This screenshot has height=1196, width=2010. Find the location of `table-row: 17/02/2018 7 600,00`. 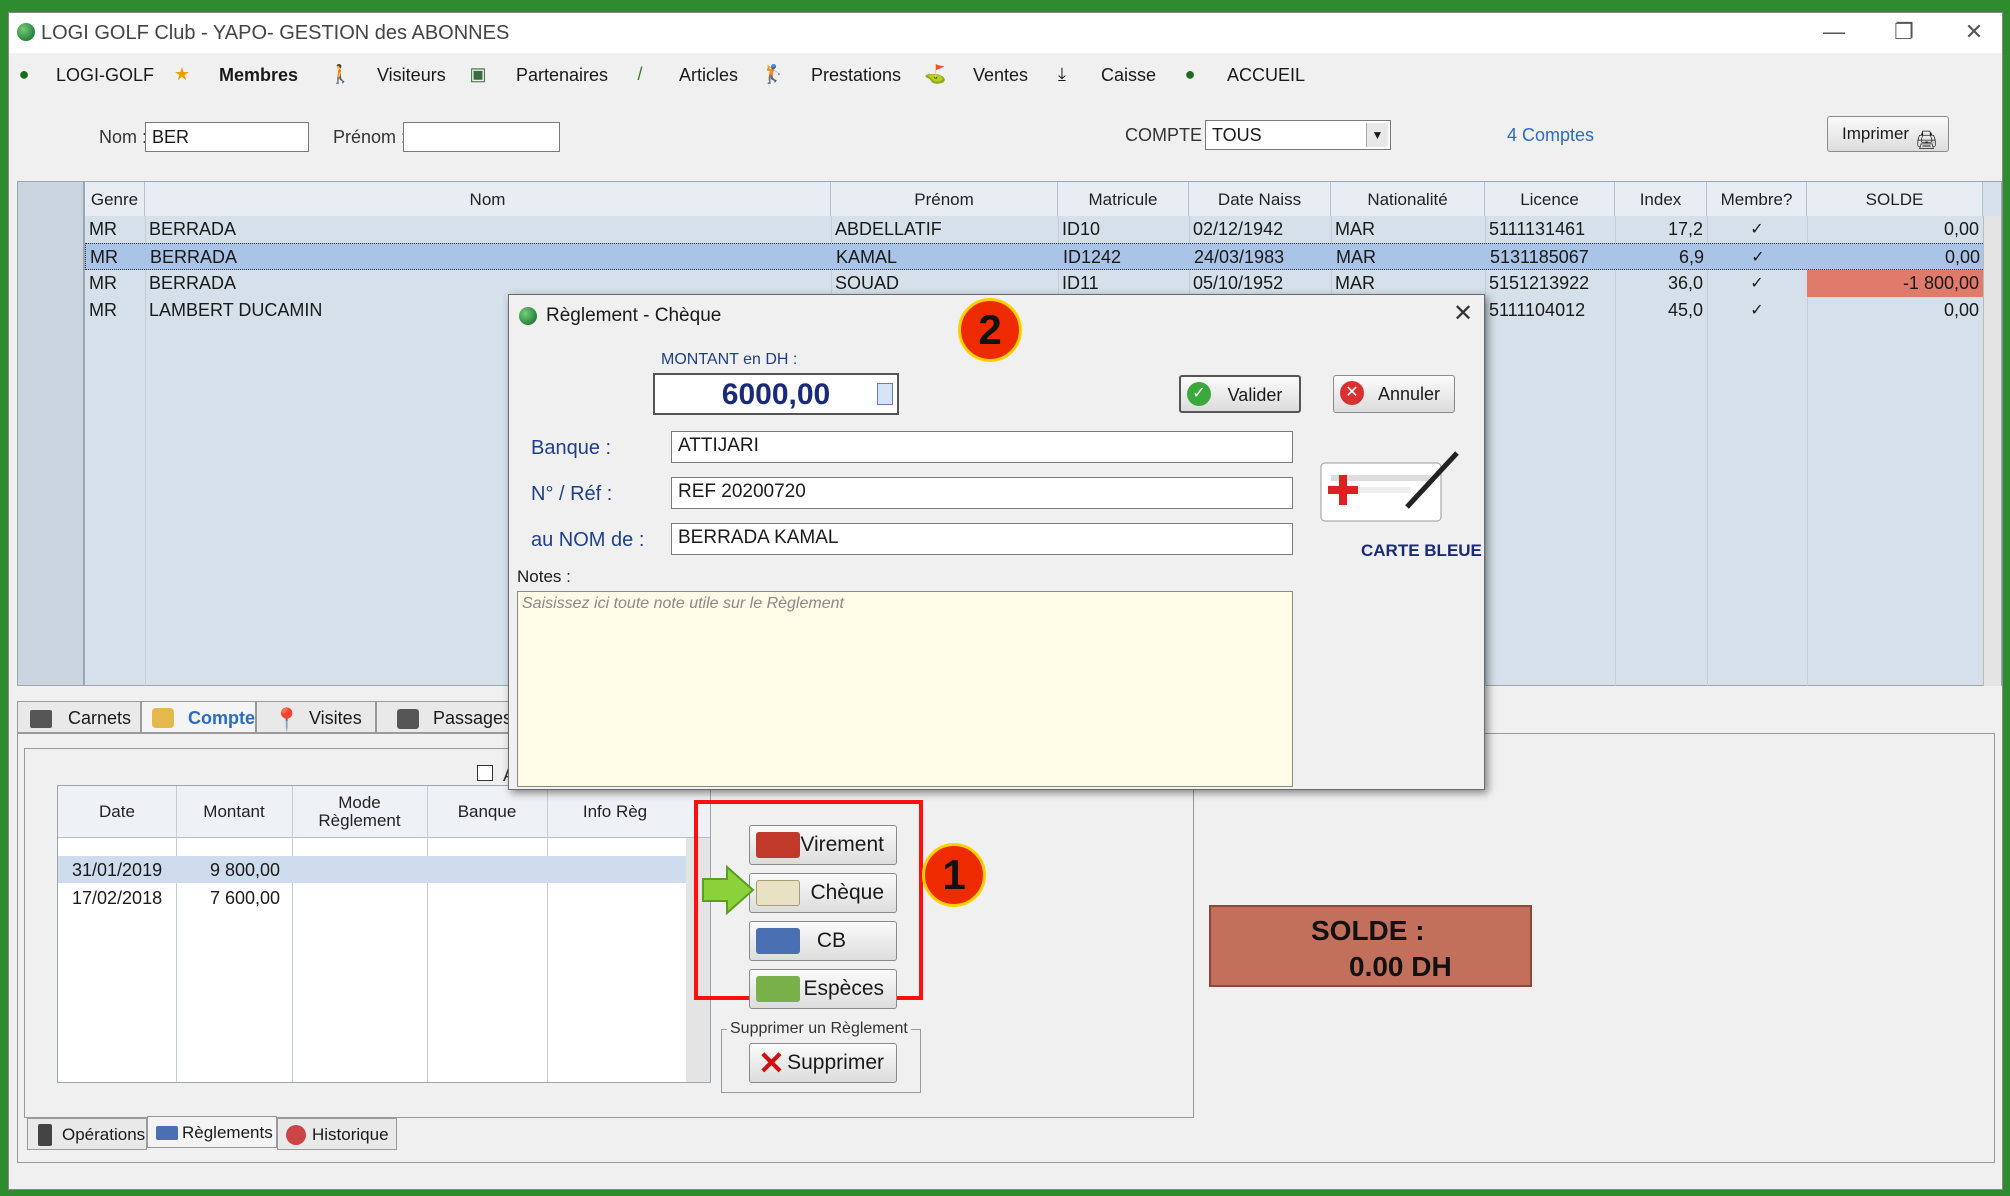

table-row: 17/02/2018 7 600,00 is located at coordinates (372, 897).